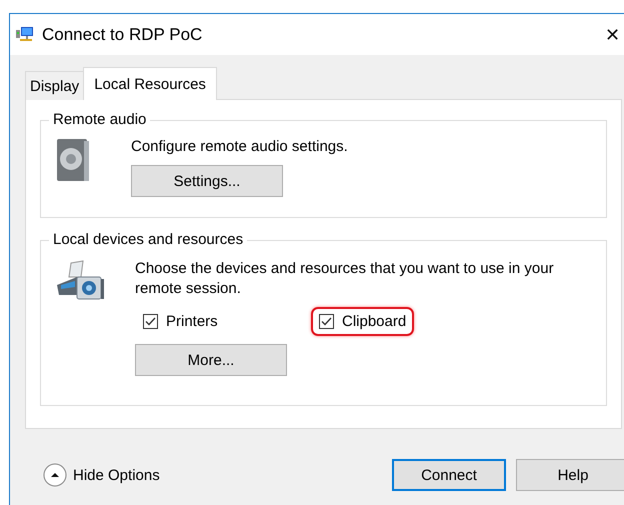 Image resolution: width=624 pixels, height=505 pixels. I want to click on network-computer-icon, so click(25, 34).